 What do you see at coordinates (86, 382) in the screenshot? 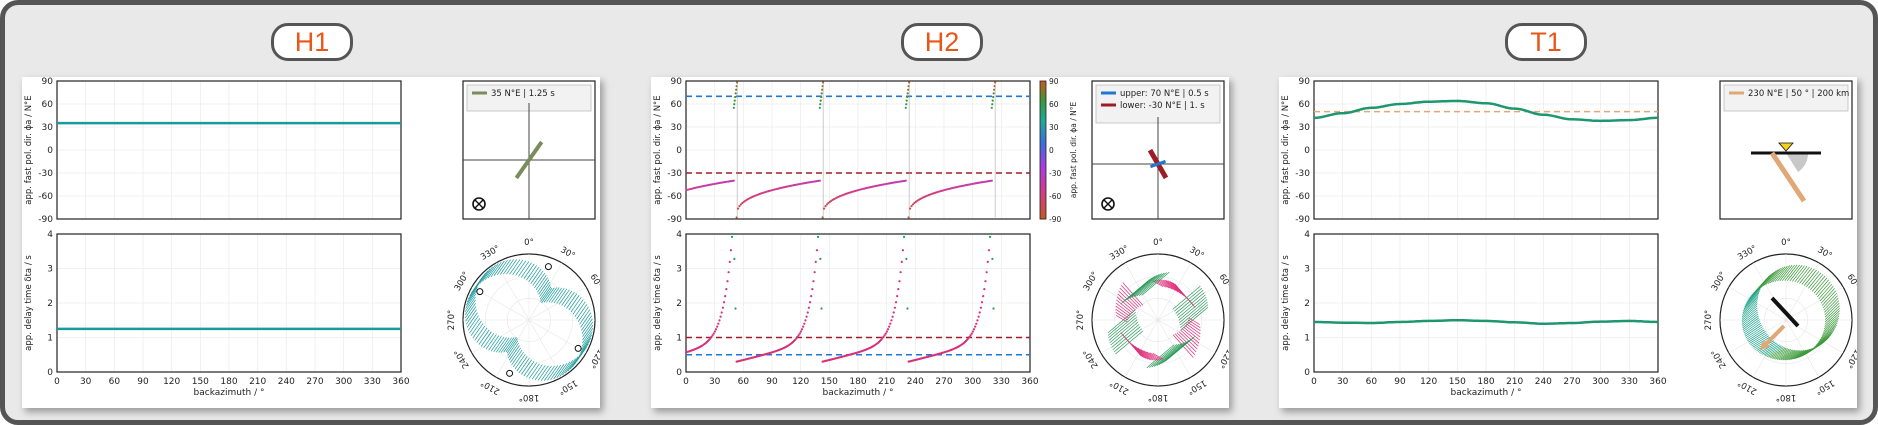
I see `x-tick-label: 30` at bounding box center [86, 382].